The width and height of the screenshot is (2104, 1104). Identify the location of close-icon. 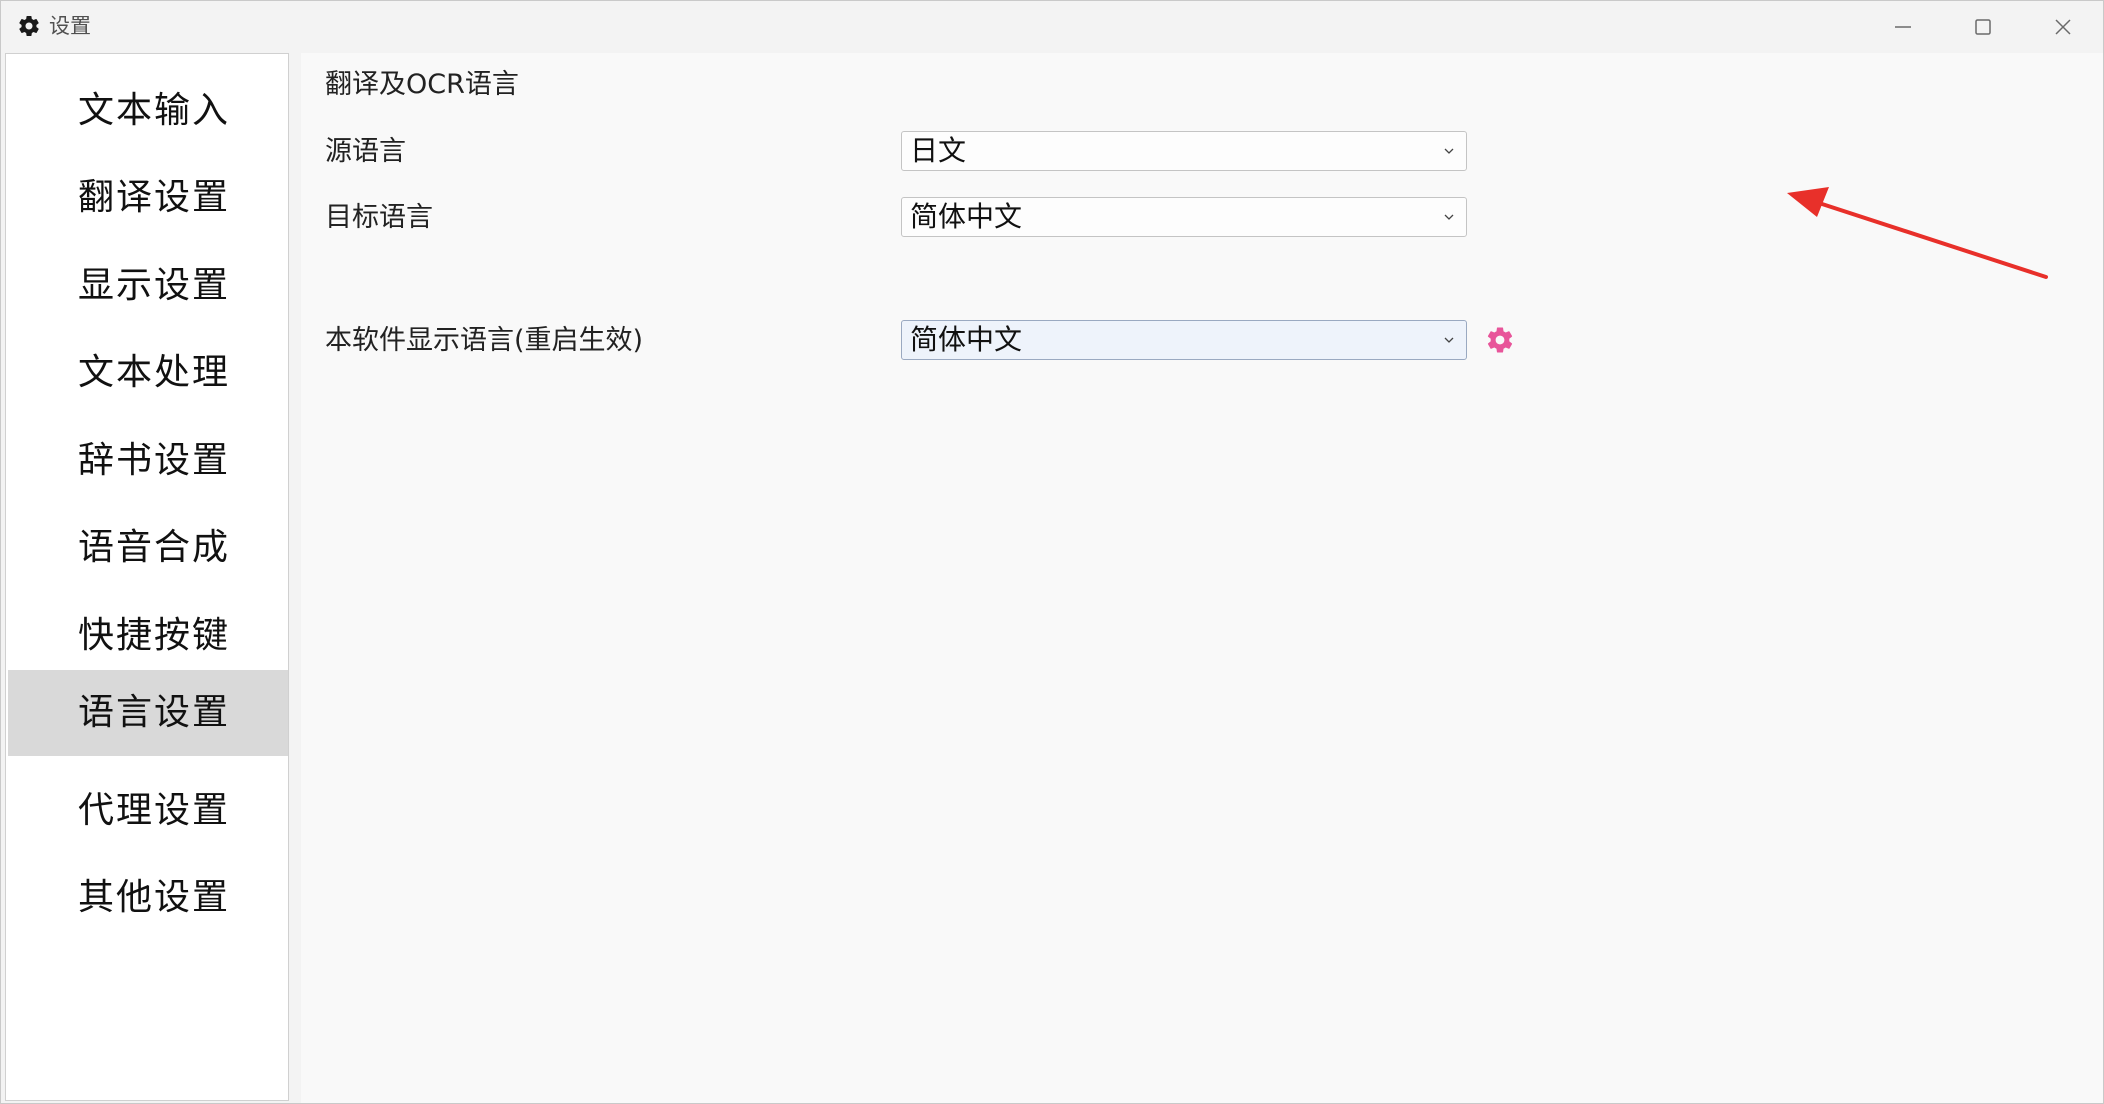
(2063, 27).